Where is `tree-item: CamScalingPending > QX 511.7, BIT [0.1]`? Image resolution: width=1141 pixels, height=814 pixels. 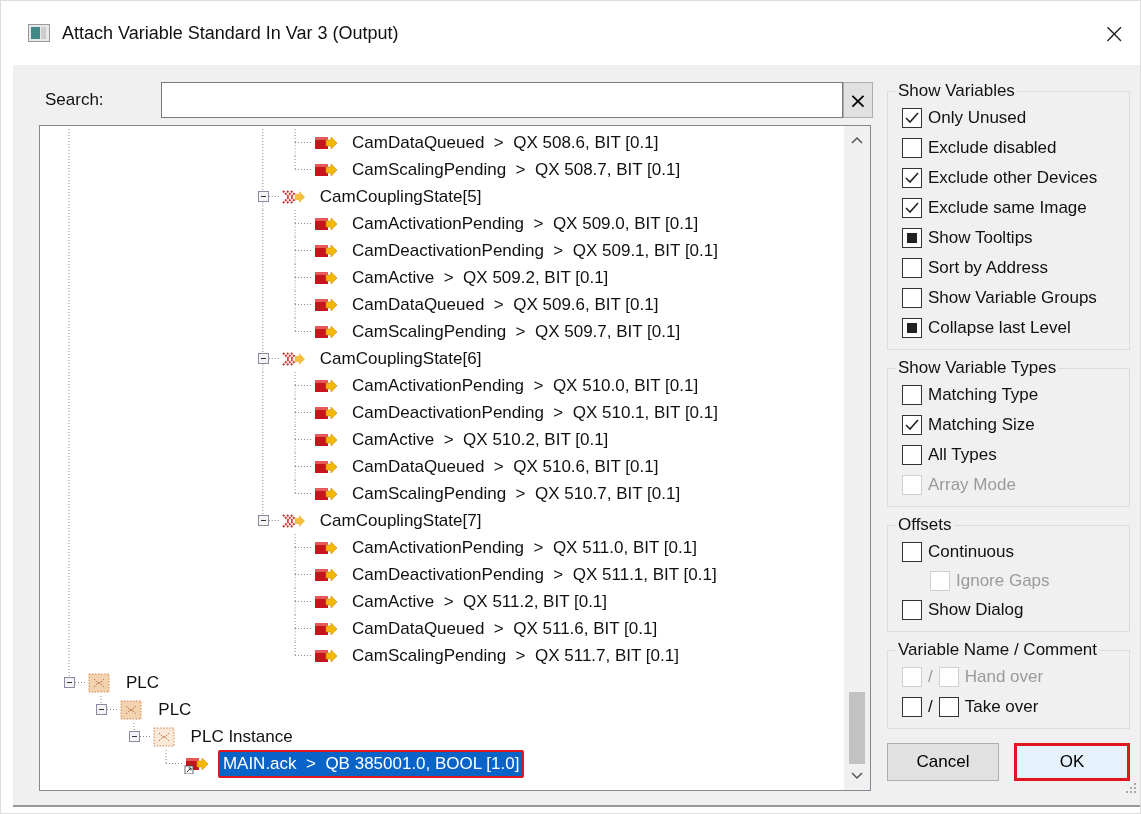
tree-item: CamScalingPending > QX 511.7, BIT [0.1] is located at coordinates (515, 655).